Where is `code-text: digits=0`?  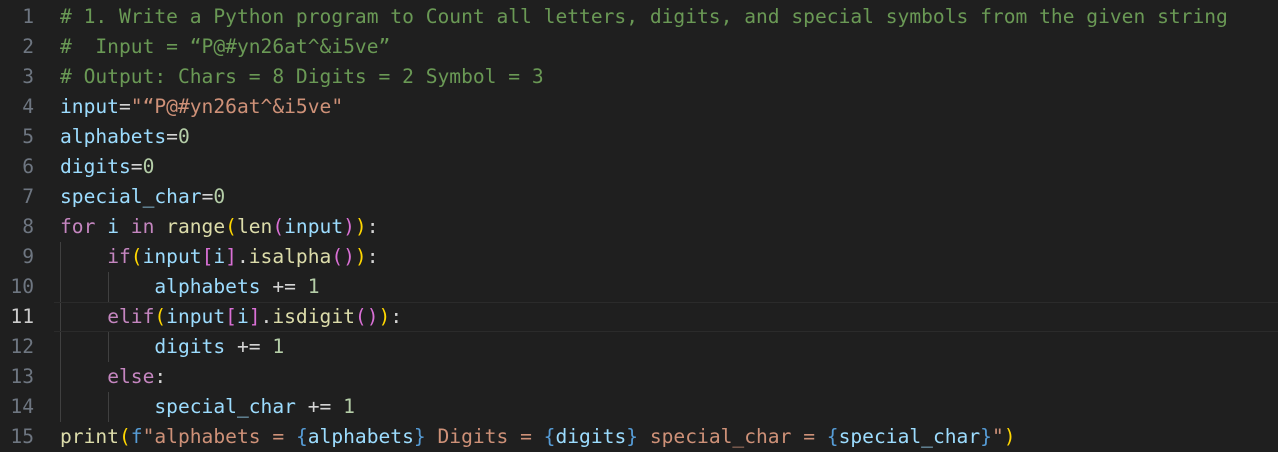
code-text: digits=0 is located at coordinates (107, 167).